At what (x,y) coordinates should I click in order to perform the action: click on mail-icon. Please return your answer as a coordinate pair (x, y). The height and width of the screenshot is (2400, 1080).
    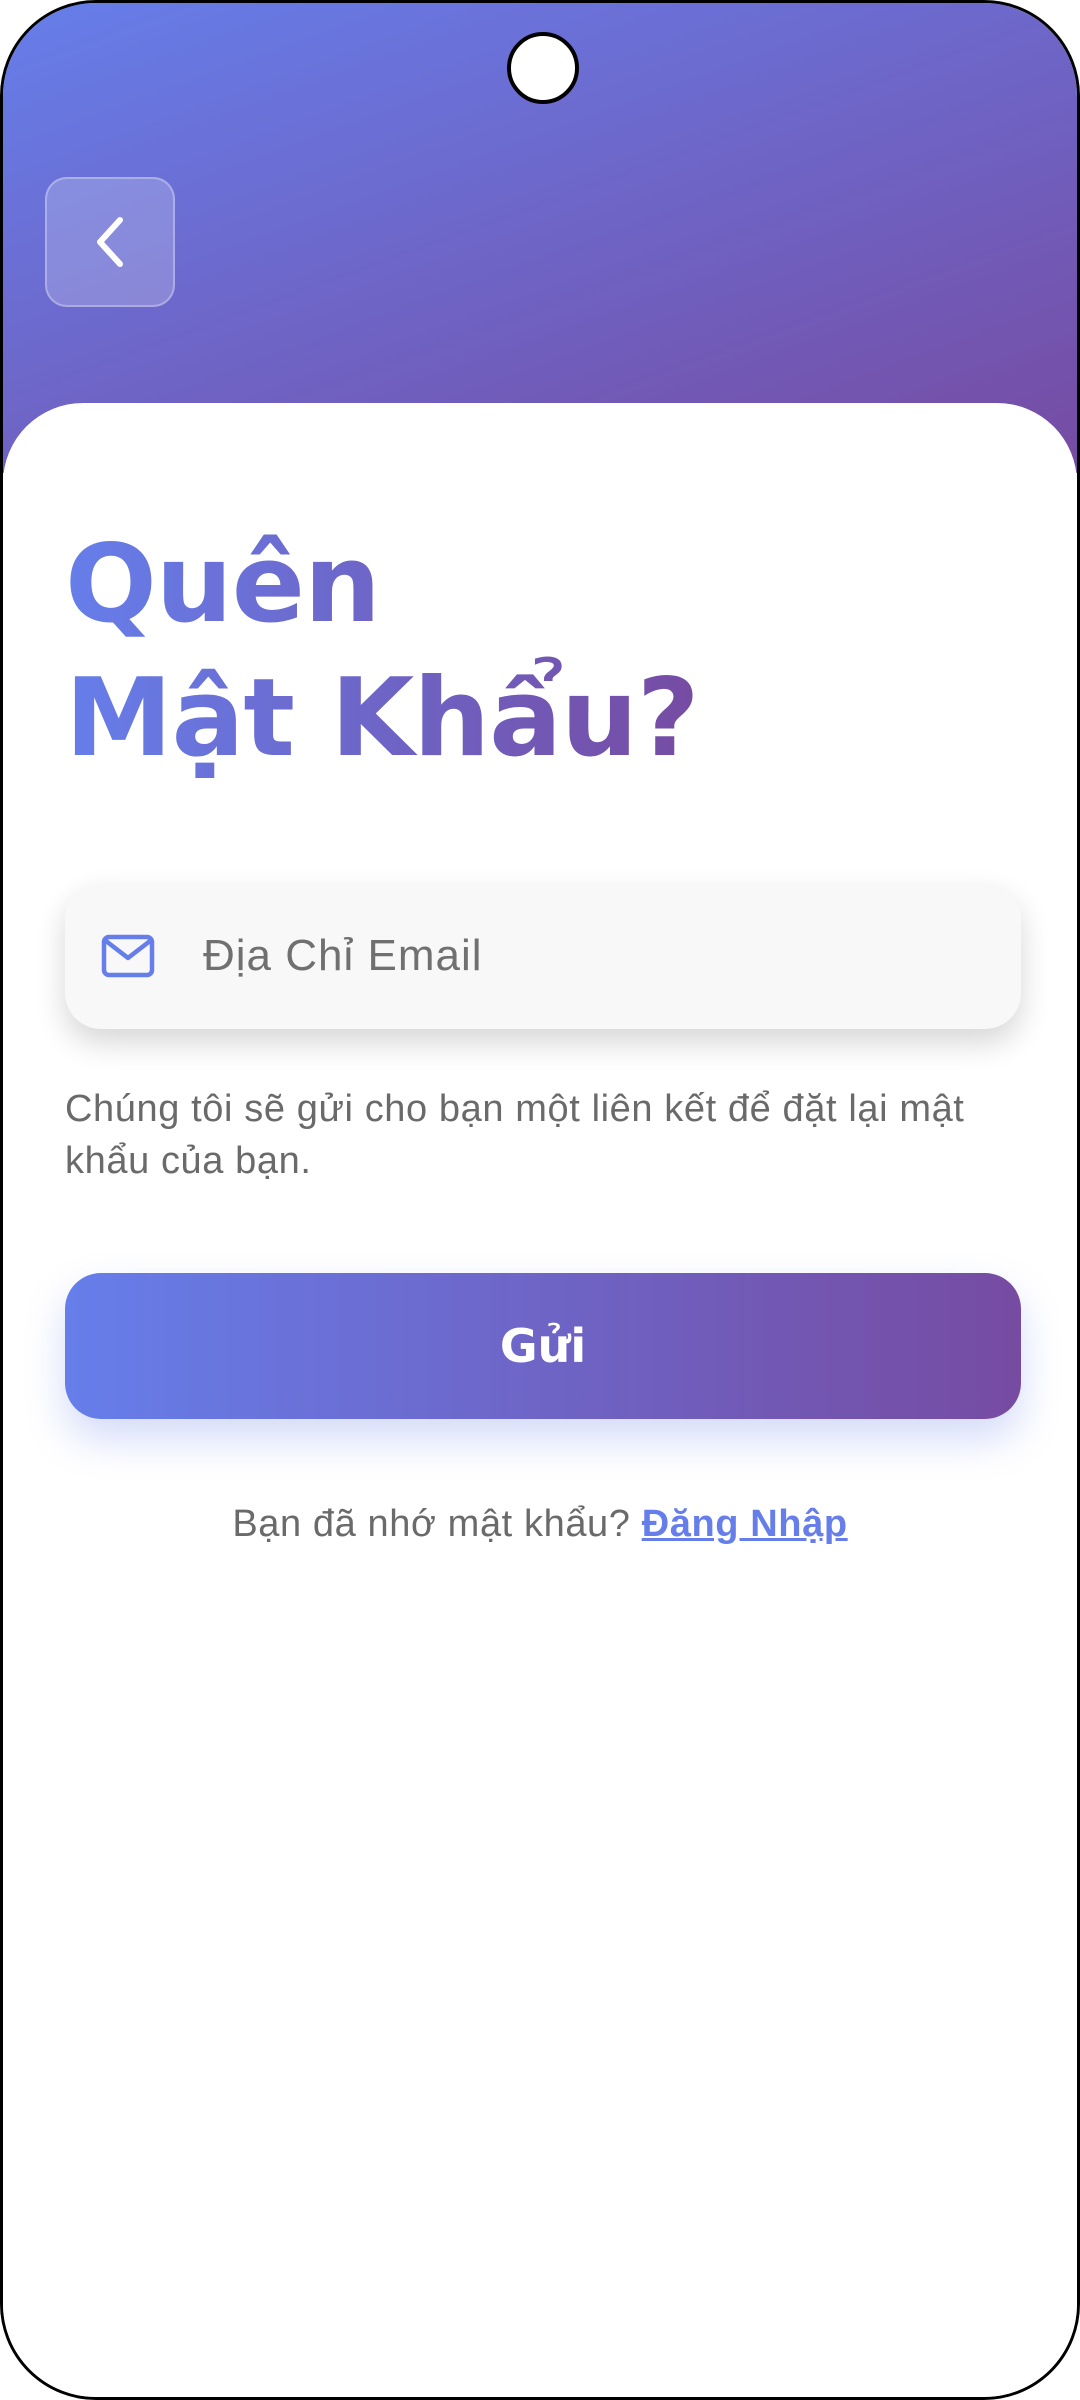
    Looking at the image, I should click on (128, 956).